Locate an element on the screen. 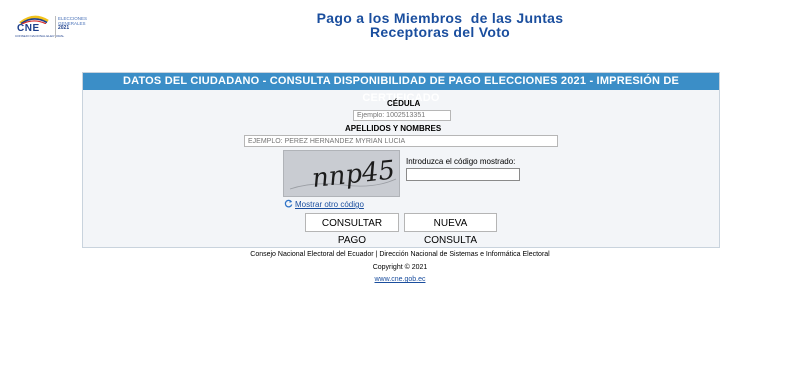  footer-copyright: Copyright © 2021 is located at coordinates (400, 267).